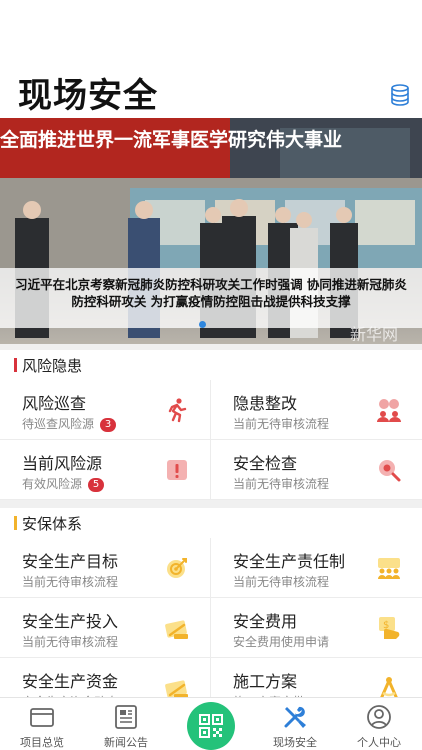 The width and height of the screenshot is (422, 750). Describe the element at coordinates (54, 403) in the screenshot. I see `card-title: 风险巡查` at that location.